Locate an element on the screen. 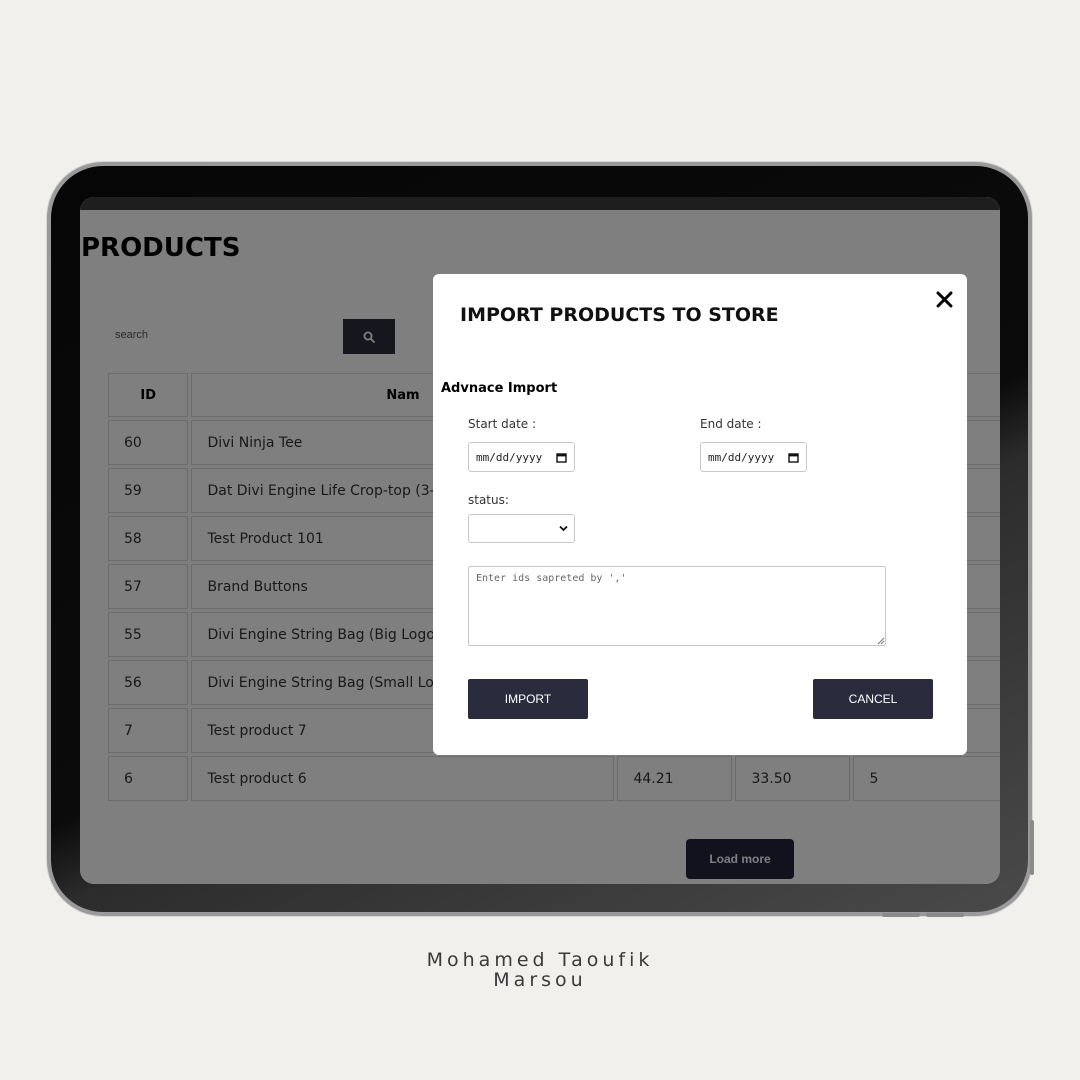  chevron-down-icon is located at coordinates (563, 528).